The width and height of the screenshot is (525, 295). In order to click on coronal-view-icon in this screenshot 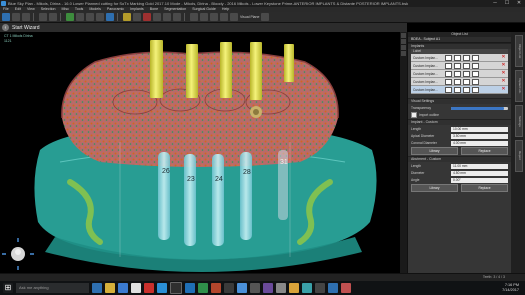, I will do `click(90, 17)`.